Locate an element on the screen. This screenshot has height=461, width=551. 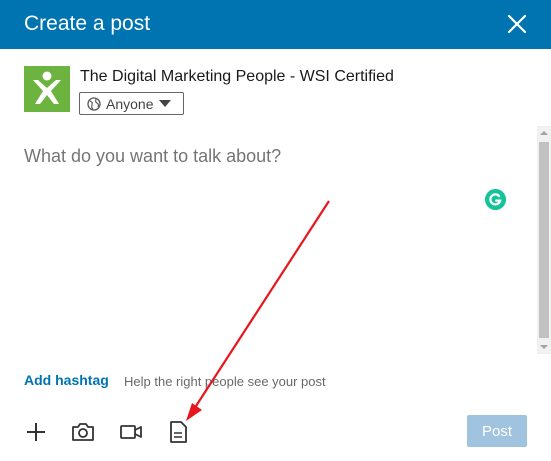
add-hashtag-link: Add hashtag is located at coordinates (66, 380).